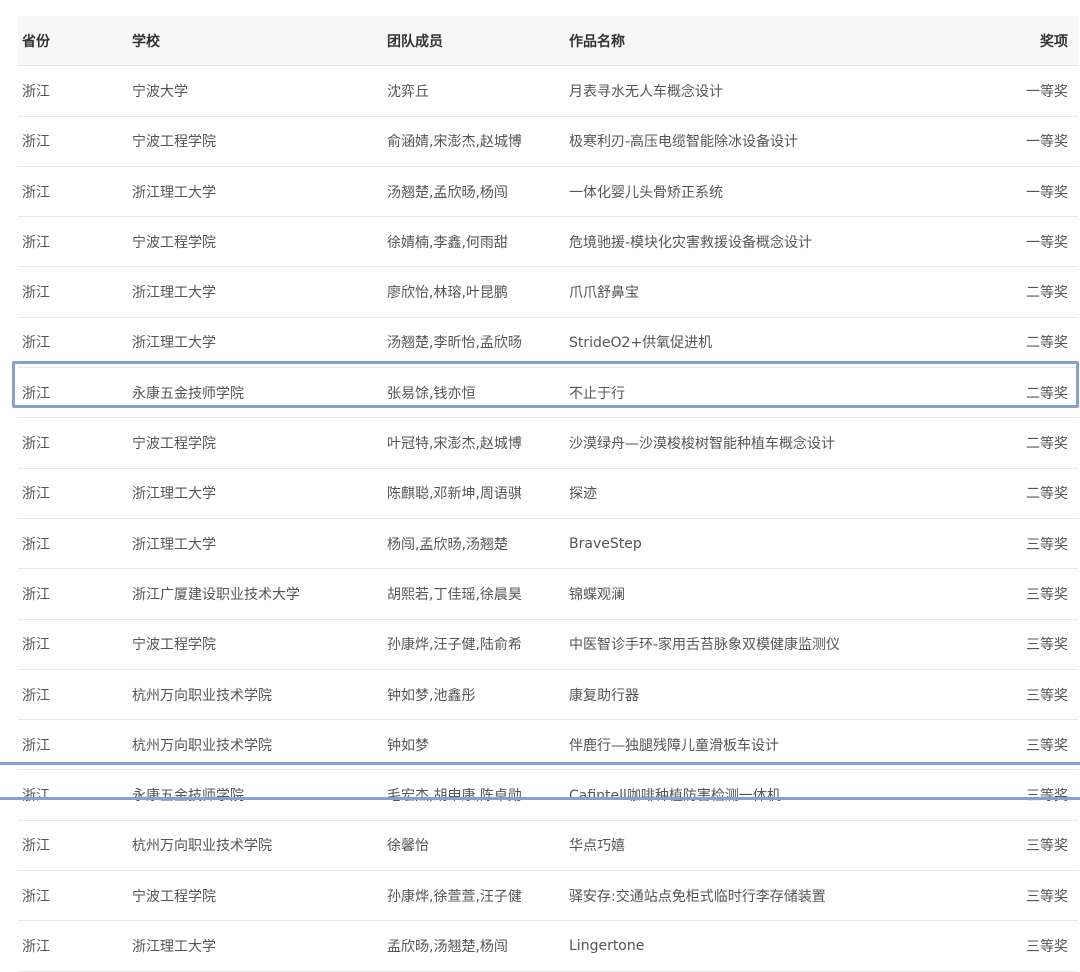 The image size is (1080, 972). Describe the element at coordinates (548, 142) in the screenshot. I see `table-row: 浙江 宁波工程学院 俞涵婧,宋澎杰,赵城博 极寒利刃-高压电缆智能除冰设备设计 一等奖` at that location.